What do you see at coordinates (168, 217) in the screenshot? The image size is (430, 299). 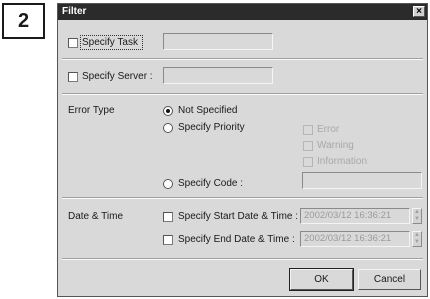 I see `start-date-checkbox` at bounding box center [168, 217].